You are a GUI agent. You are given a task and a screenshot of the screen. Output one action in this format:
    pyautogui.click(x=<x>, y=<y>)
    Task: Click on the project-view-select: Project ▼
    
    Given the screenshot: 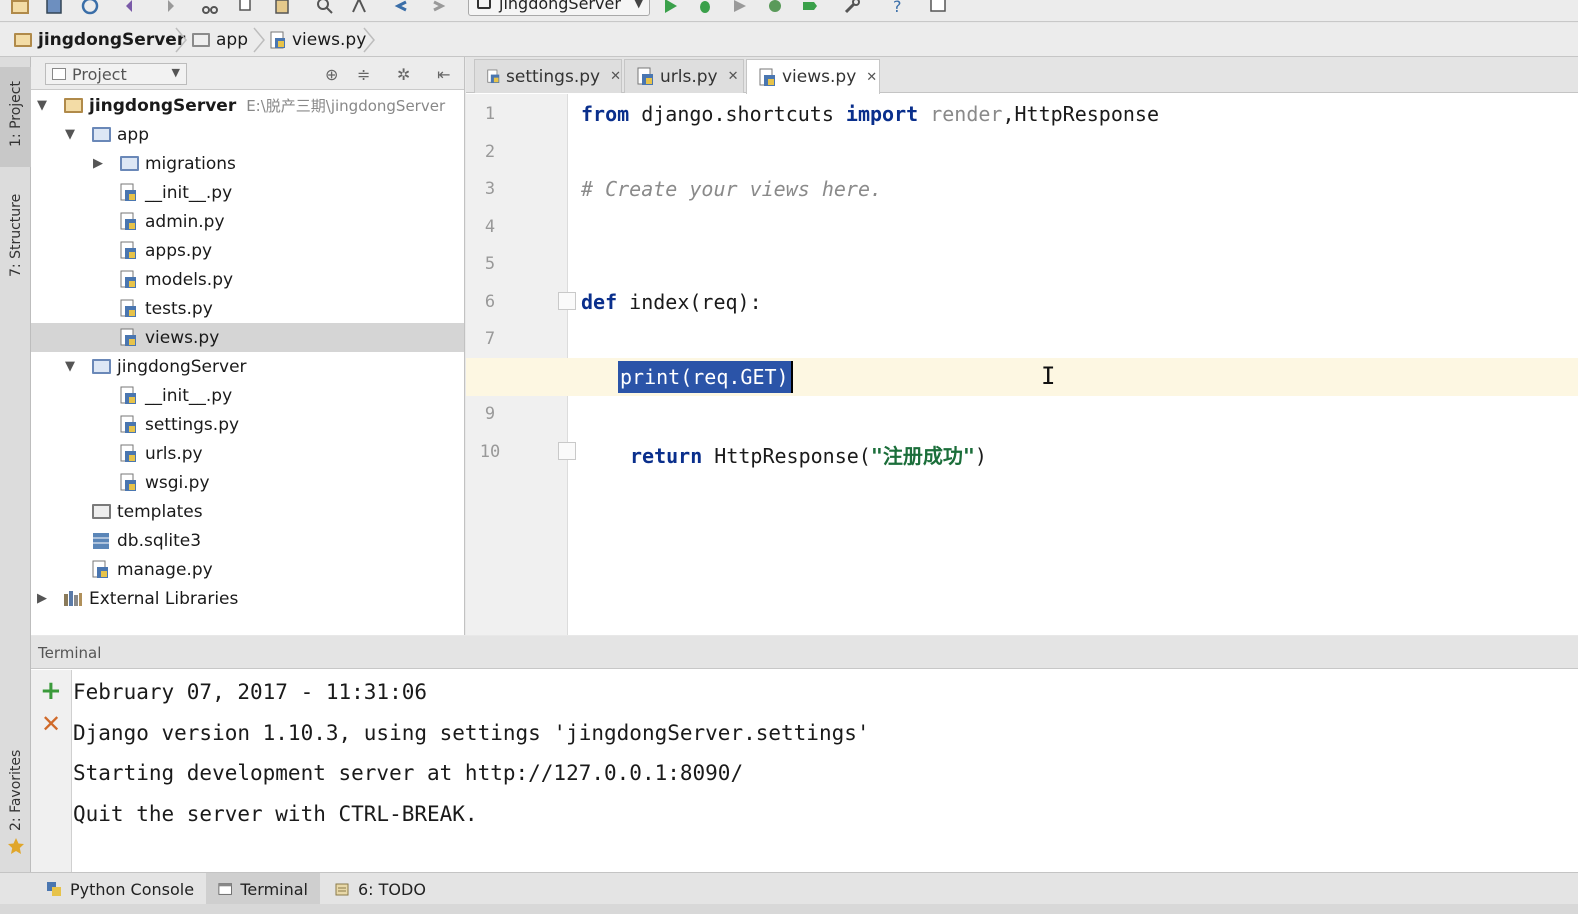 What is the action you would take?
    pyautogui.click(x=116, y=74)
    